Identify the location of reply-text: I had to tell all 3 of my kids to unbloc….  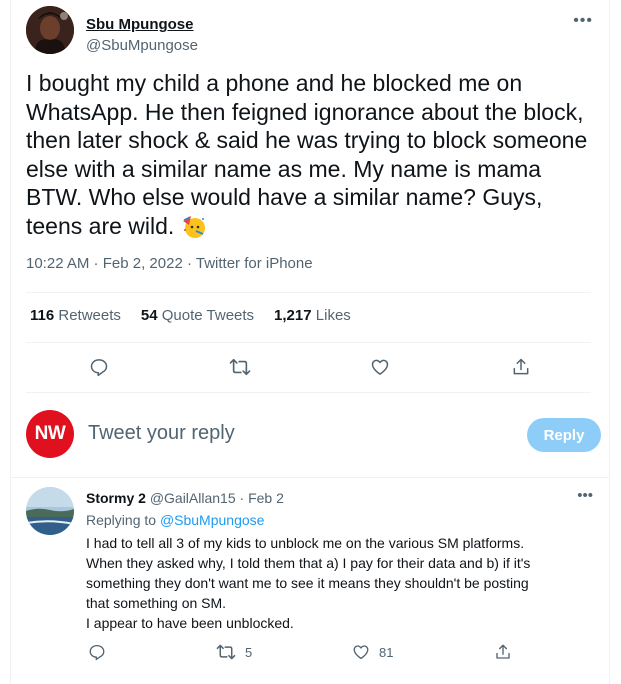
(336, 583).